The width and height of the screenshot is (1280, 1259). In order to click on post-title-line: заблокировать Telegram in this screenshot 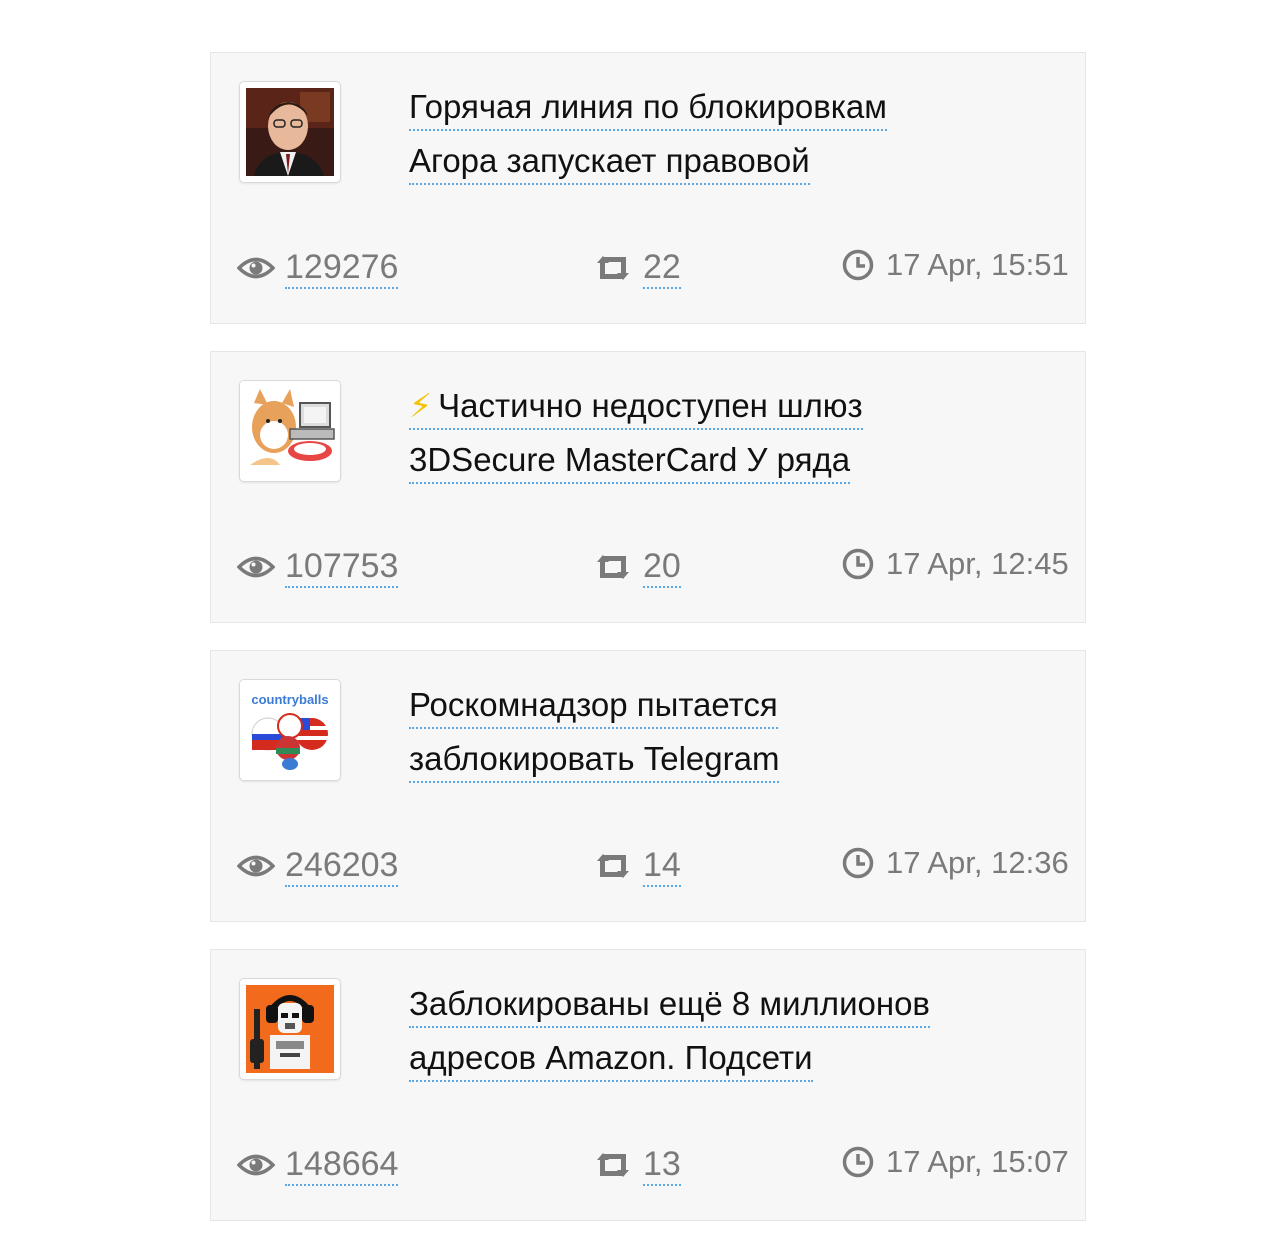, I will do `click(594, 760)`.